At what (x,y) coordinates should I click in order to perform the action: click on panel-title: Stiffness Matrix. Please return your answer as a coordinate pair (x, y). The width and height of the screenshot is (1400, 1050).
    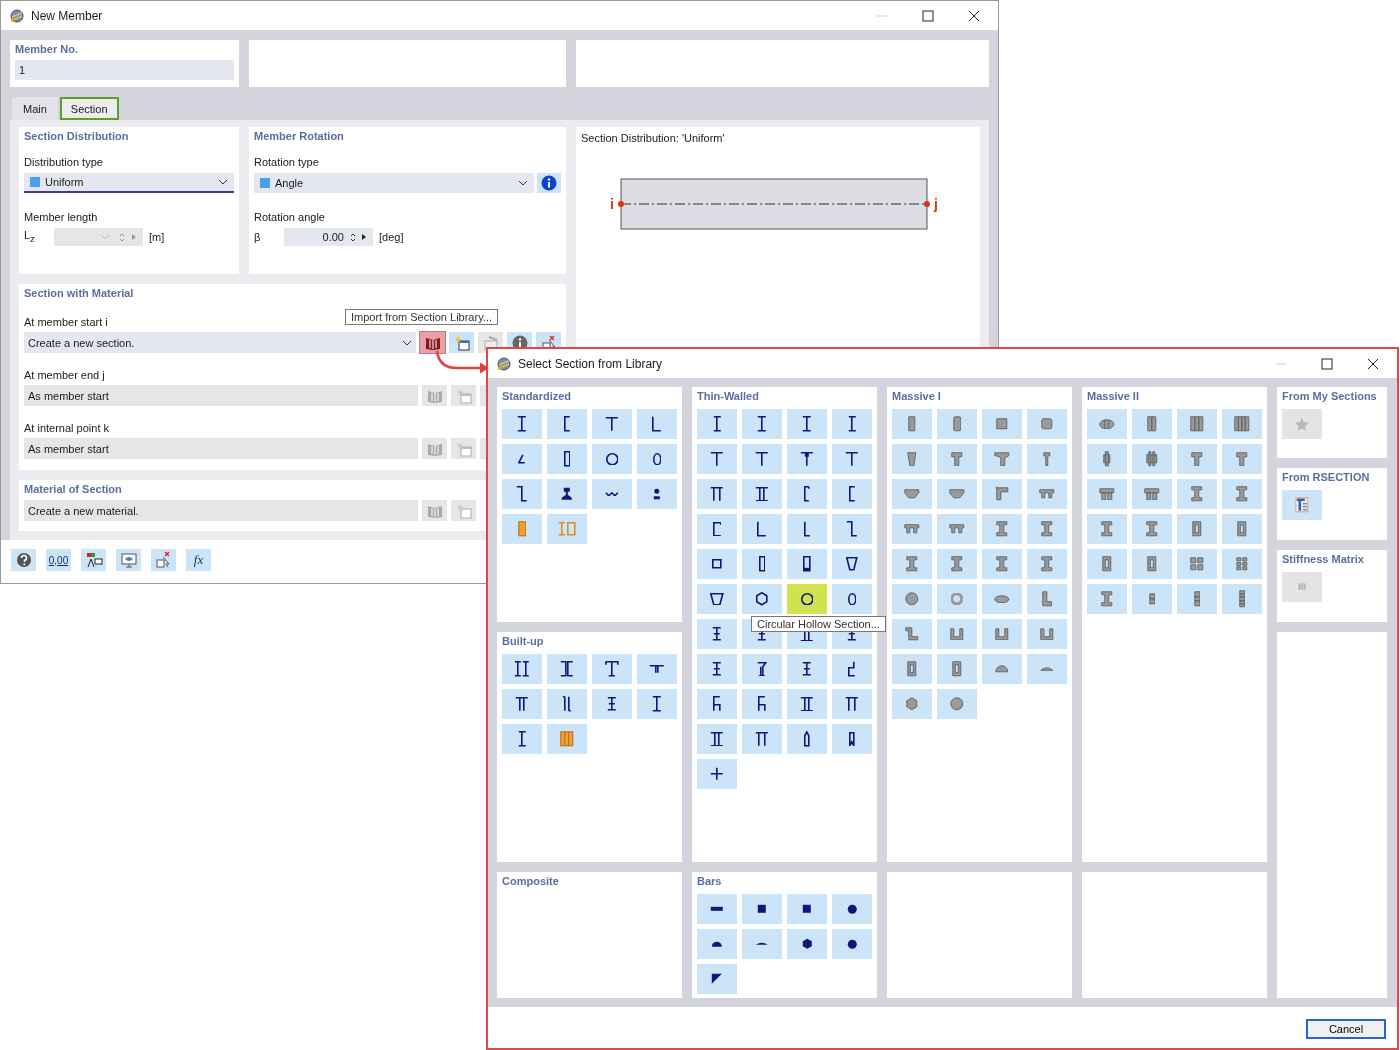
    Looking at the image, I should click on (1323, 559).